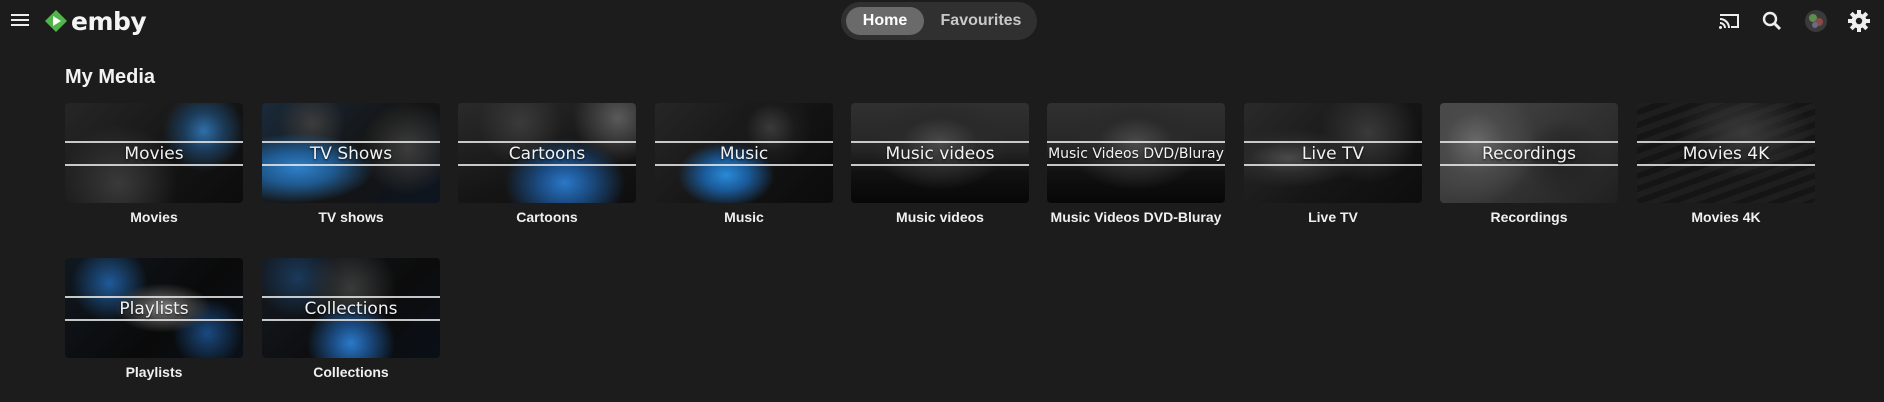 The height and width of the screenshot is (402, 1884). What do you see at coordinates (1136, 217) in the screenshot?
I see `library-caption: Music Videos DVD-Bluray` at bounding box center [1136, 217].